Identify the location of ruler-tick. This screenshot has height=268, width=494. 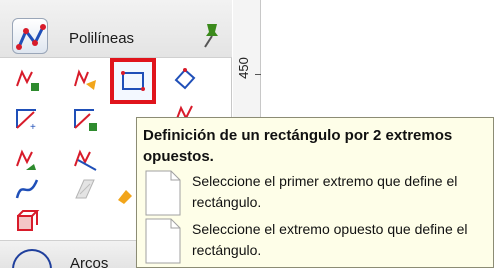
(258, 74).